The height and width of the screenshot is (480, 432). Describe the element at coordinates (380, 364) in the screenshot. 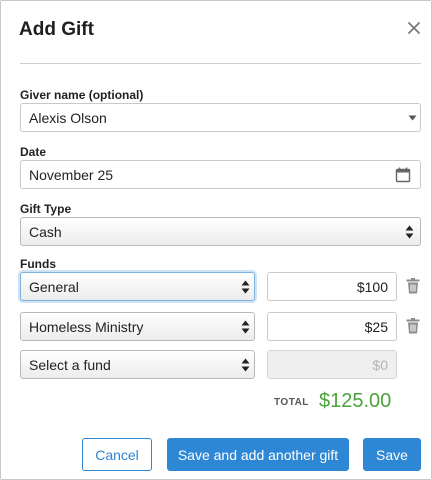

I see `fund-amount-placeholder: $0` at that location.